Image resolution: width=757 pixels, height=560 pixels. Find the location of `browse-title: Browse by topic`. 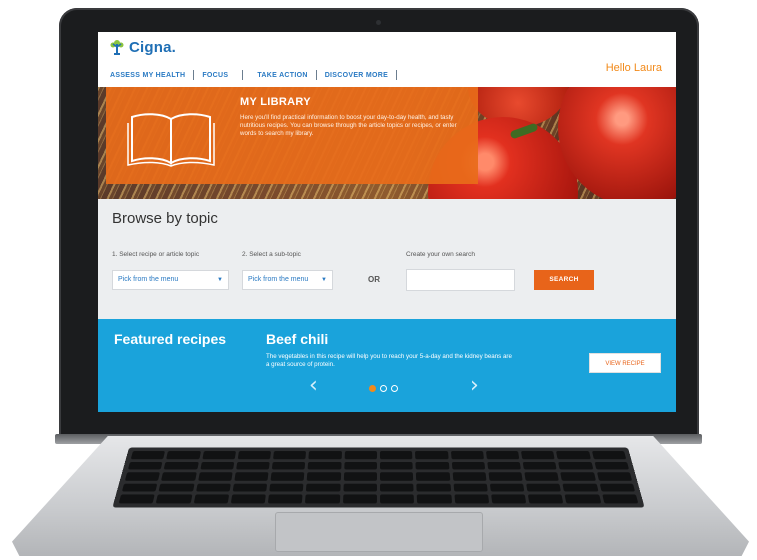

browse-title: Browse by topic is located at coordinates (165, 218).